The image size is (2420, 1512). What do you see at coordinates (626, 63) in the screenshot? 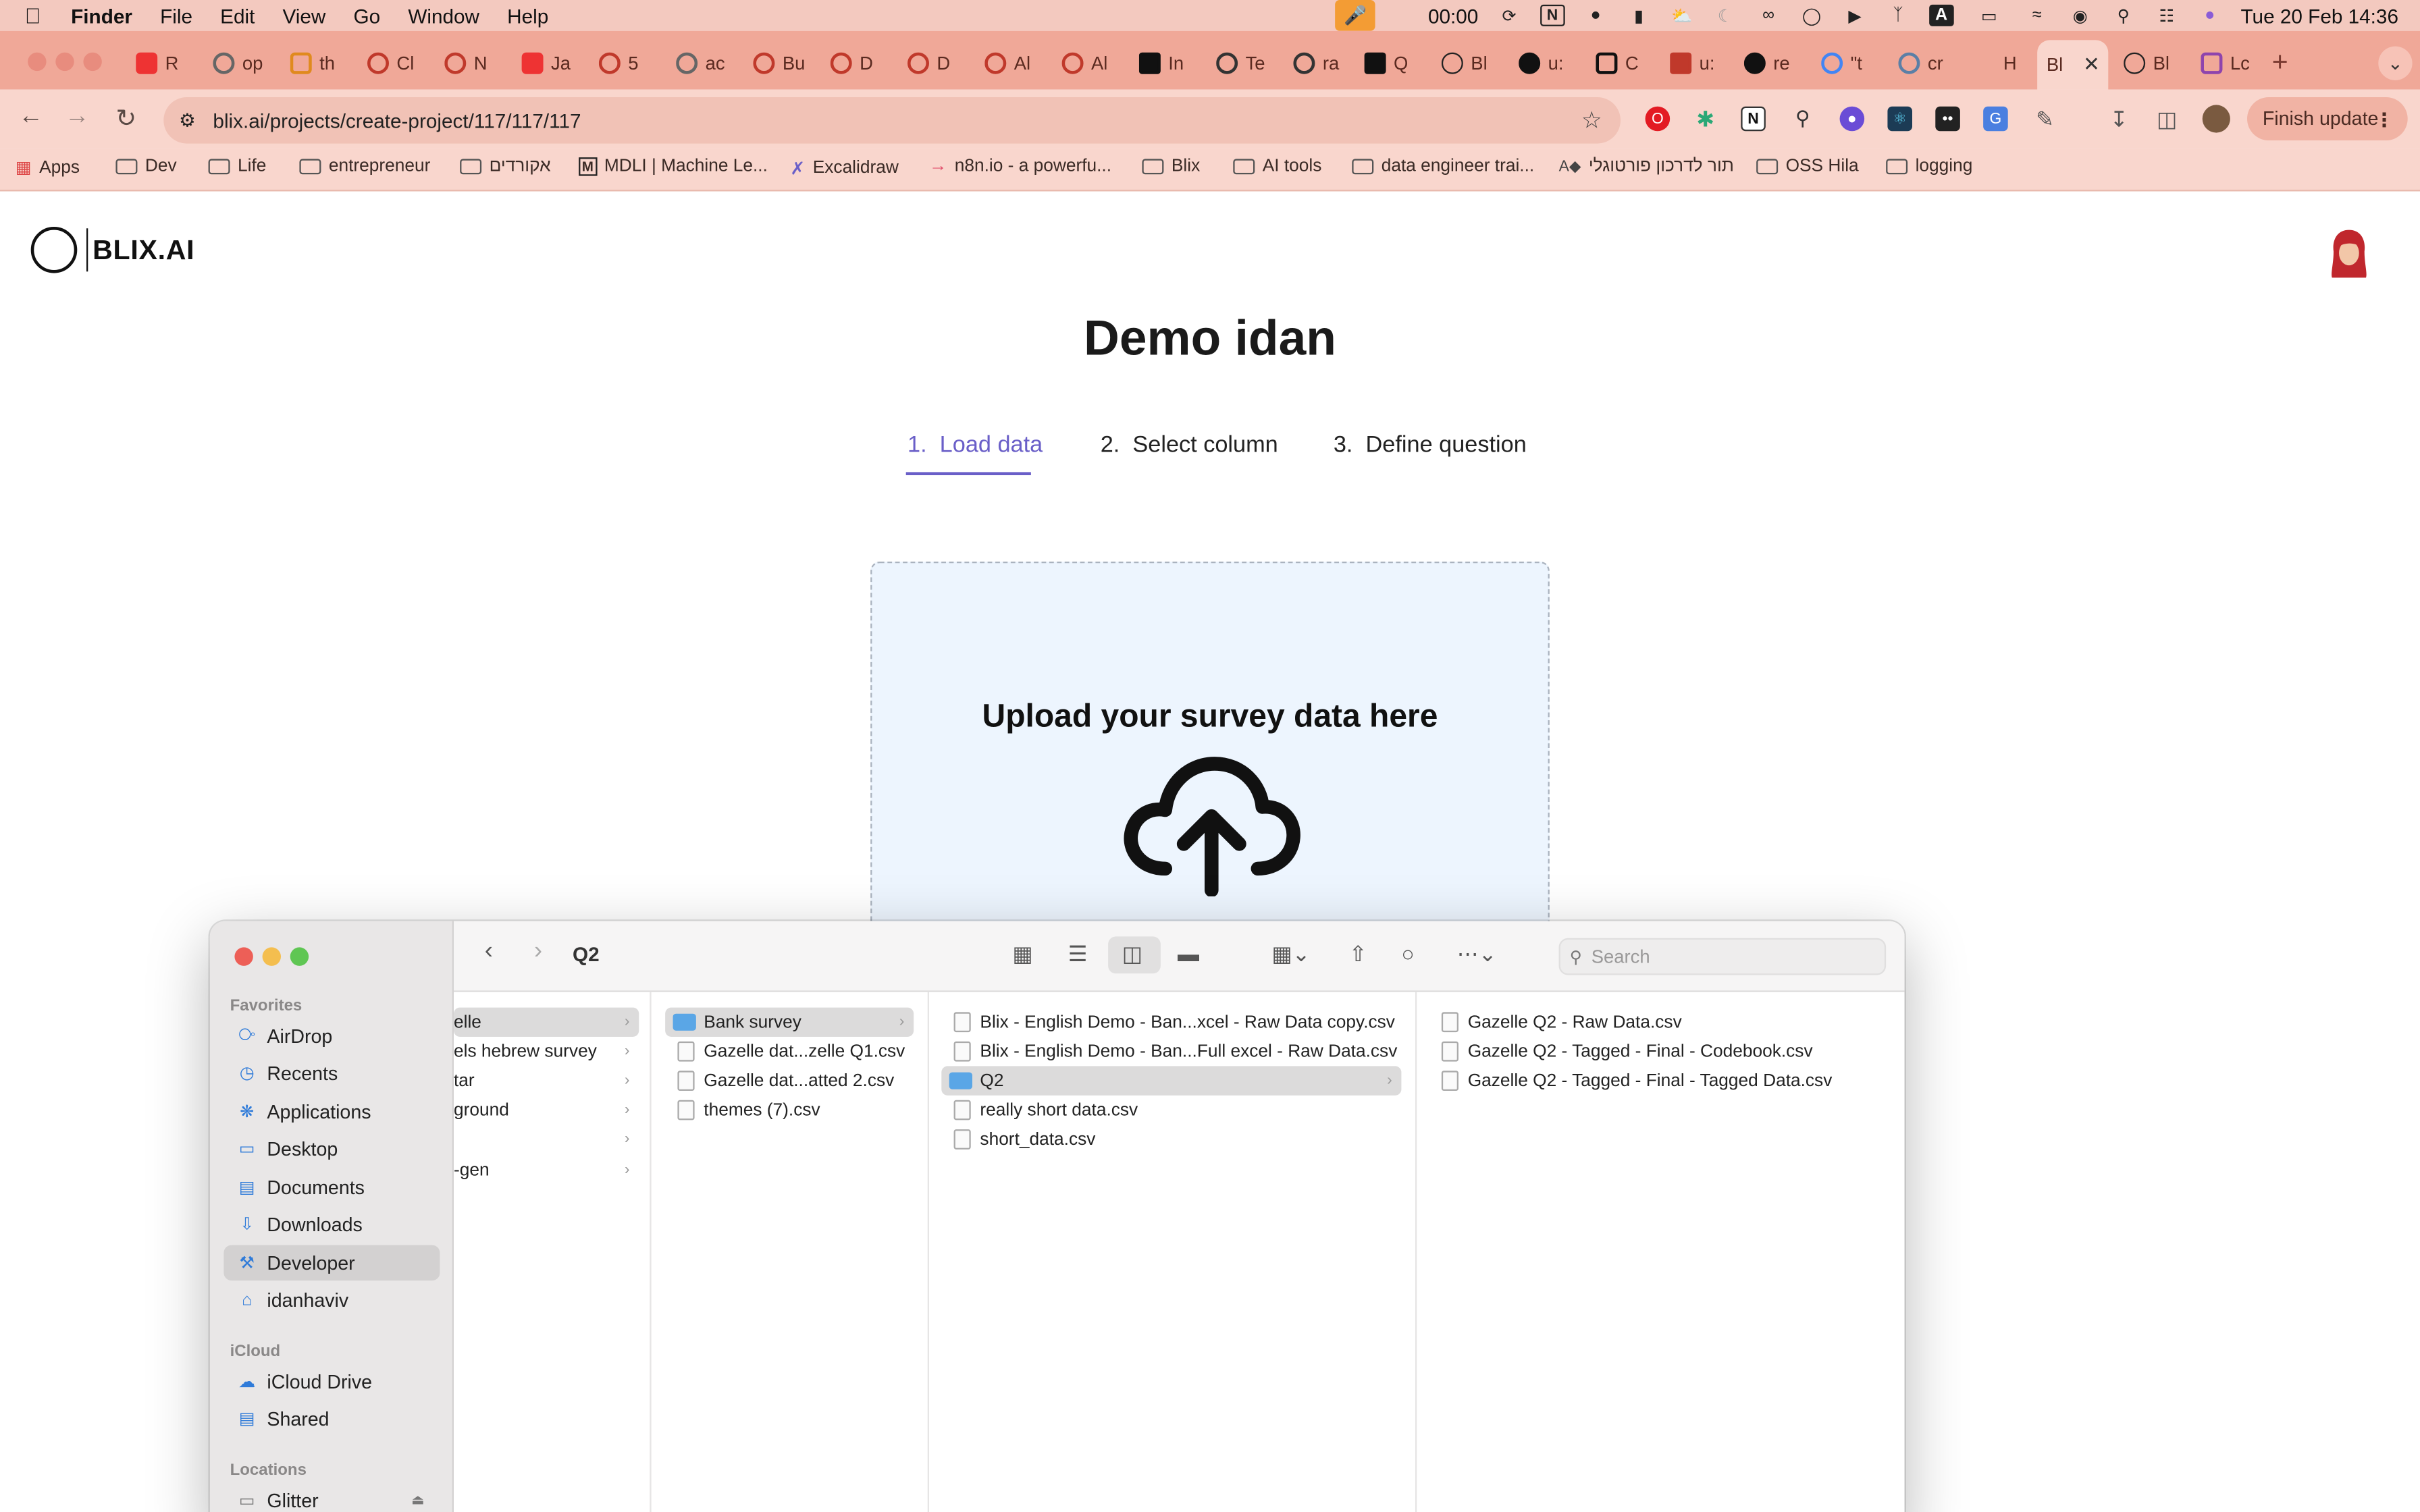
I see `browser-tab: 5` at bounding box center [626, 63].